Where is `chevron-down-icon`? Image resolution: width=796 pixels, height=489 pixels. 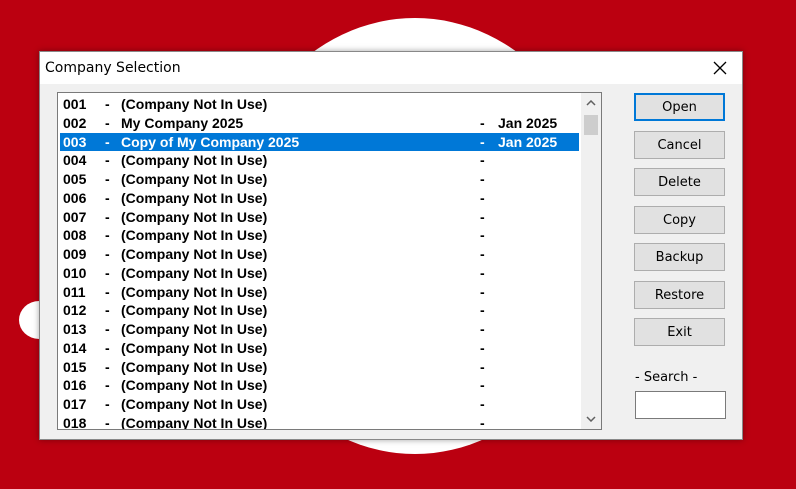
chevron-down-icon is located at coordinates (591, 419).